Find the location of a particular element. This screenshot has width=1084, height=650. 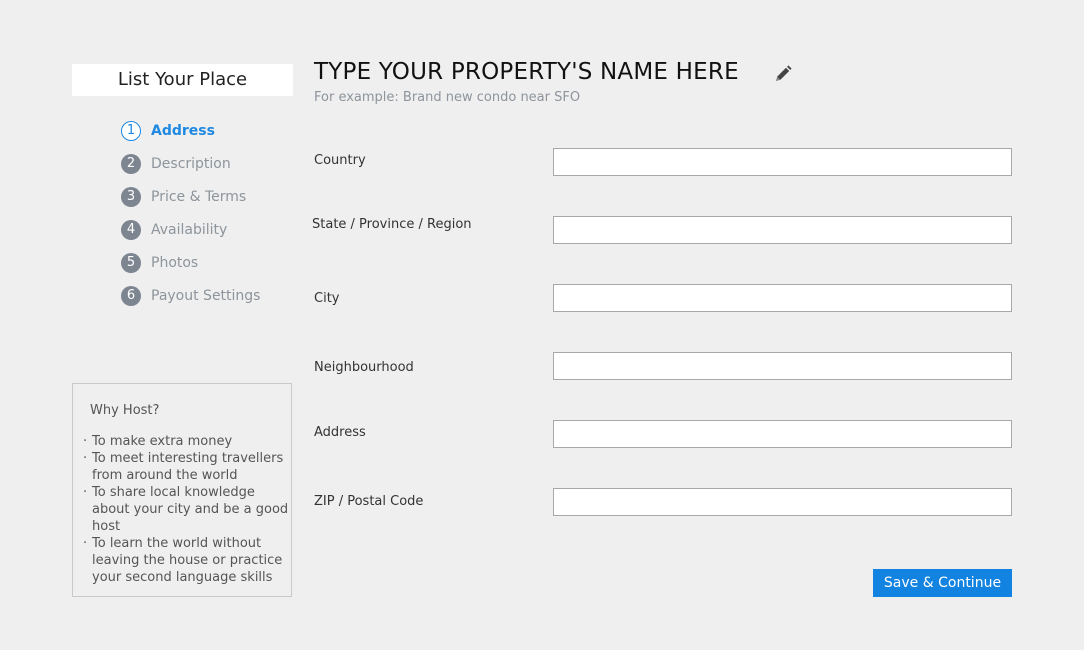

step-payout-settings: 6 Payout Settings is located at coordinates (190, 295).